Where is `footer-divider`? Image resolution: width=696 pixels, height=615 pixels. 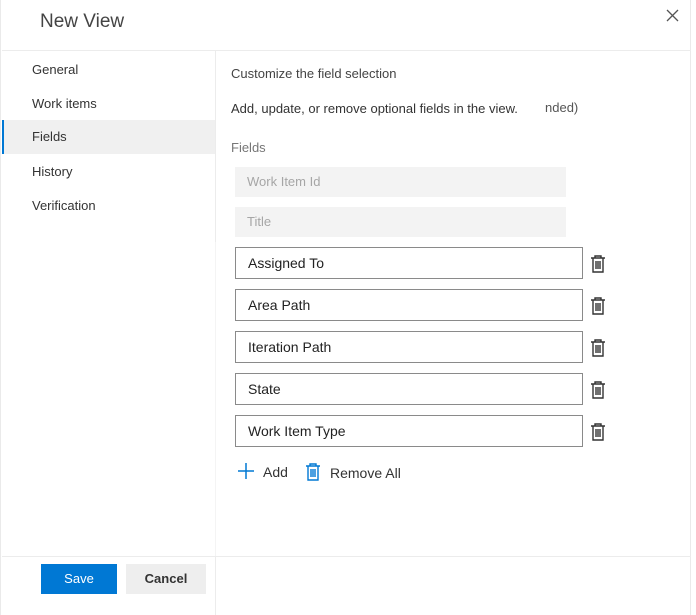 footer-divider is located at coordinates (346, 556).